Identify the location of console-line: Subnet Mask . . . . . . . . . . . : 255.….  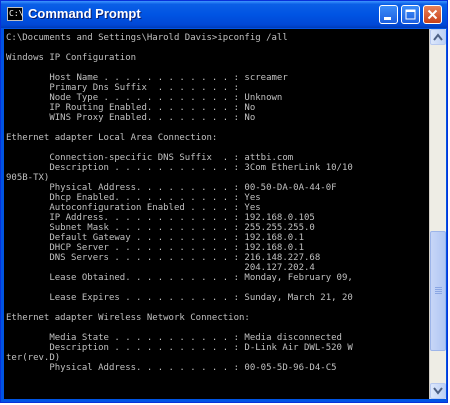
(160, 228).